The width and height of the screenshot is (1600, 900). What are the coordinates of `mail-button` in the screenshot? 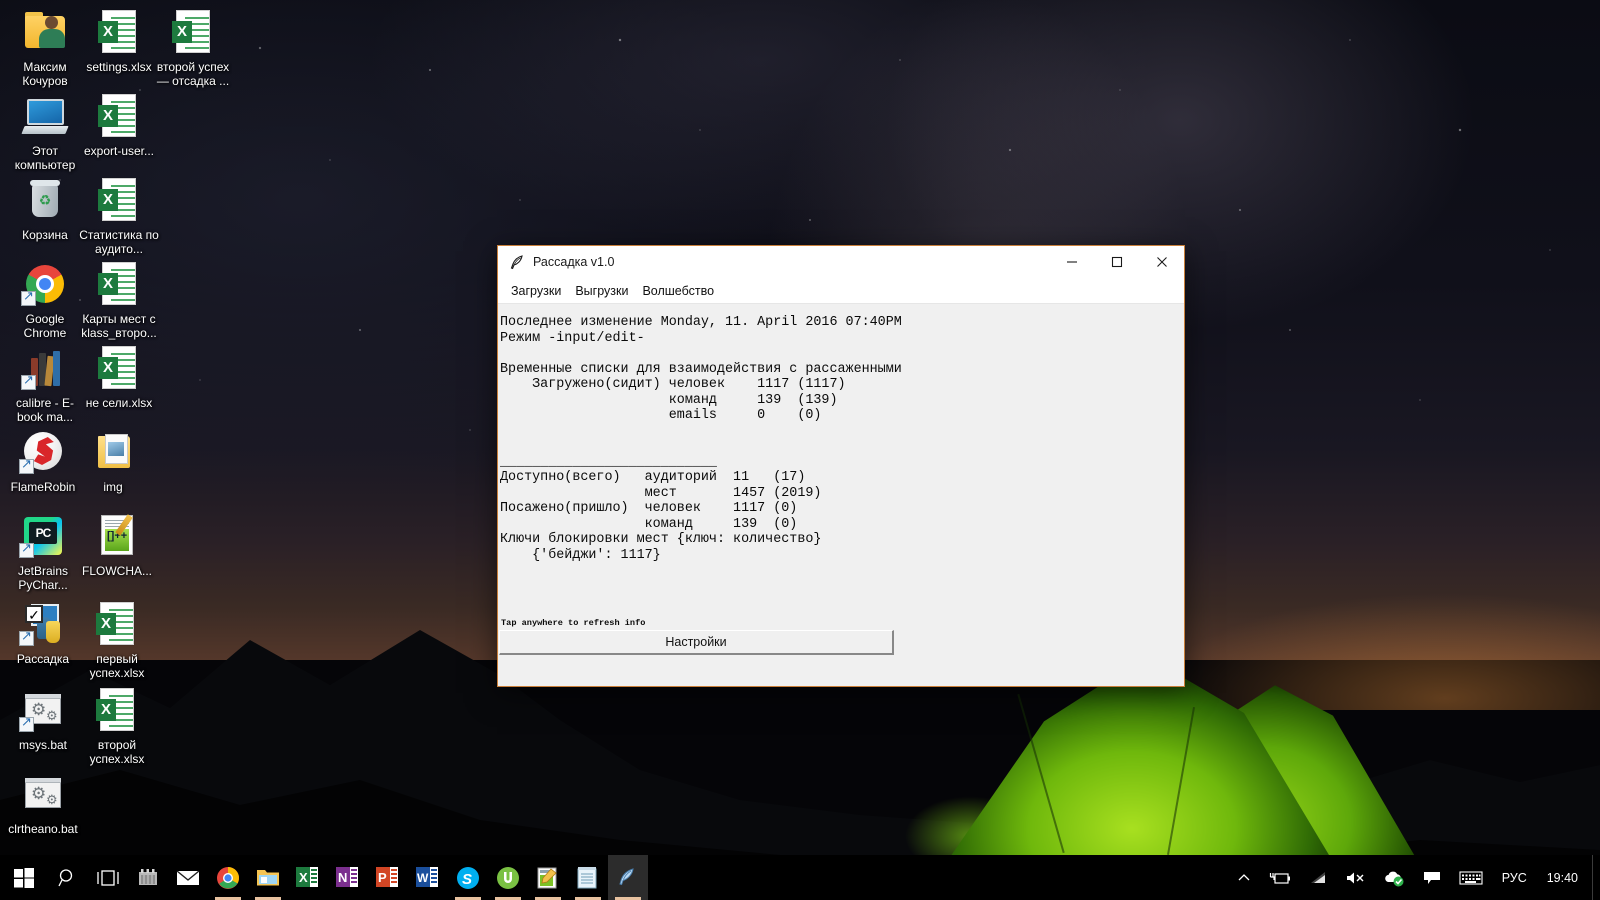 It's located at (188, 877).